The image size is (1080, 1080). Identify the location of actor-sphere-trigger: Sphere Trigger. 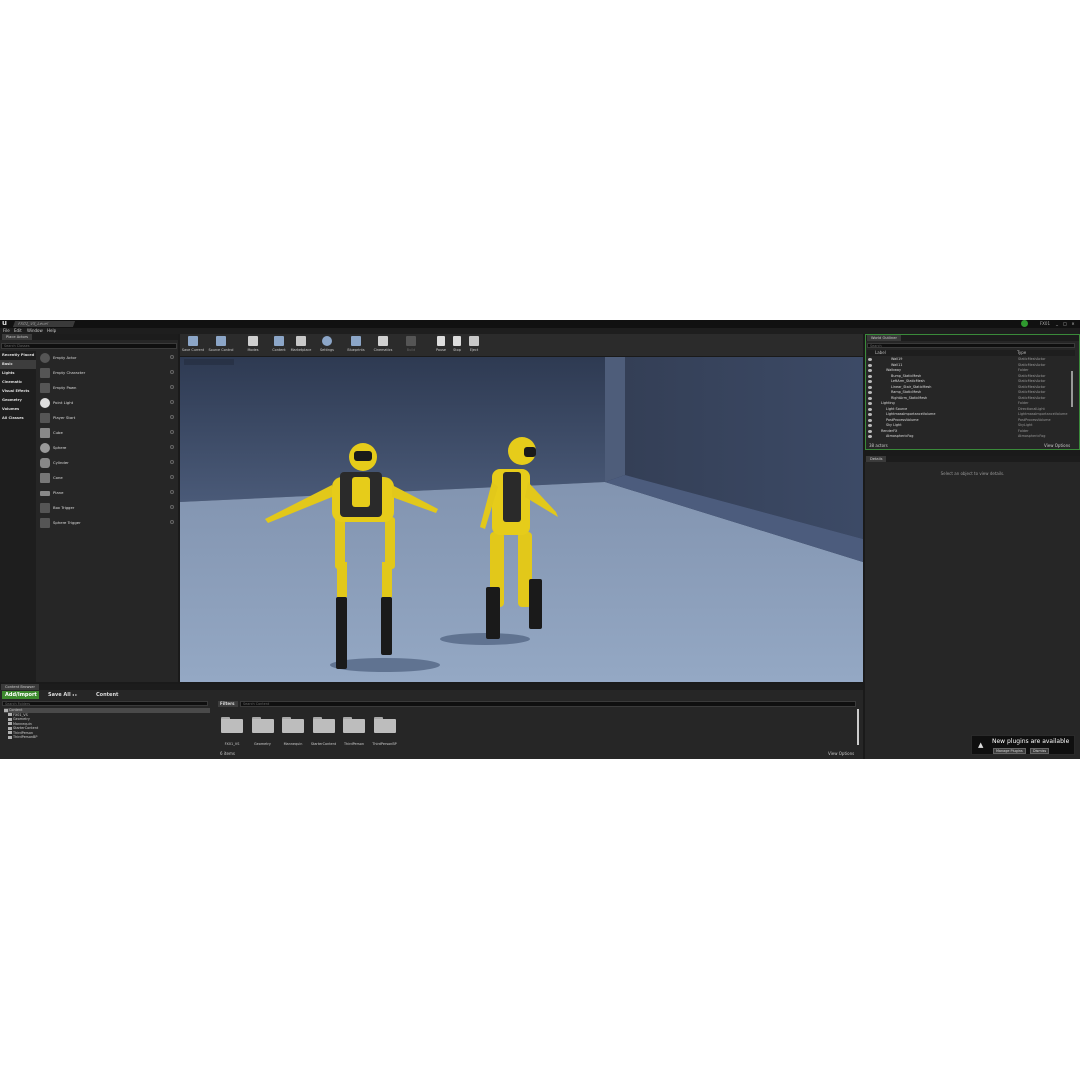
(107, 523).